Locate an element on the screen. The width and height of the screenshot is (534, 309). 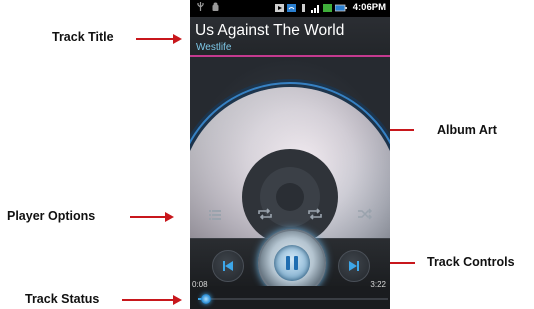
pause-icon is located at coordinates (292, 263).